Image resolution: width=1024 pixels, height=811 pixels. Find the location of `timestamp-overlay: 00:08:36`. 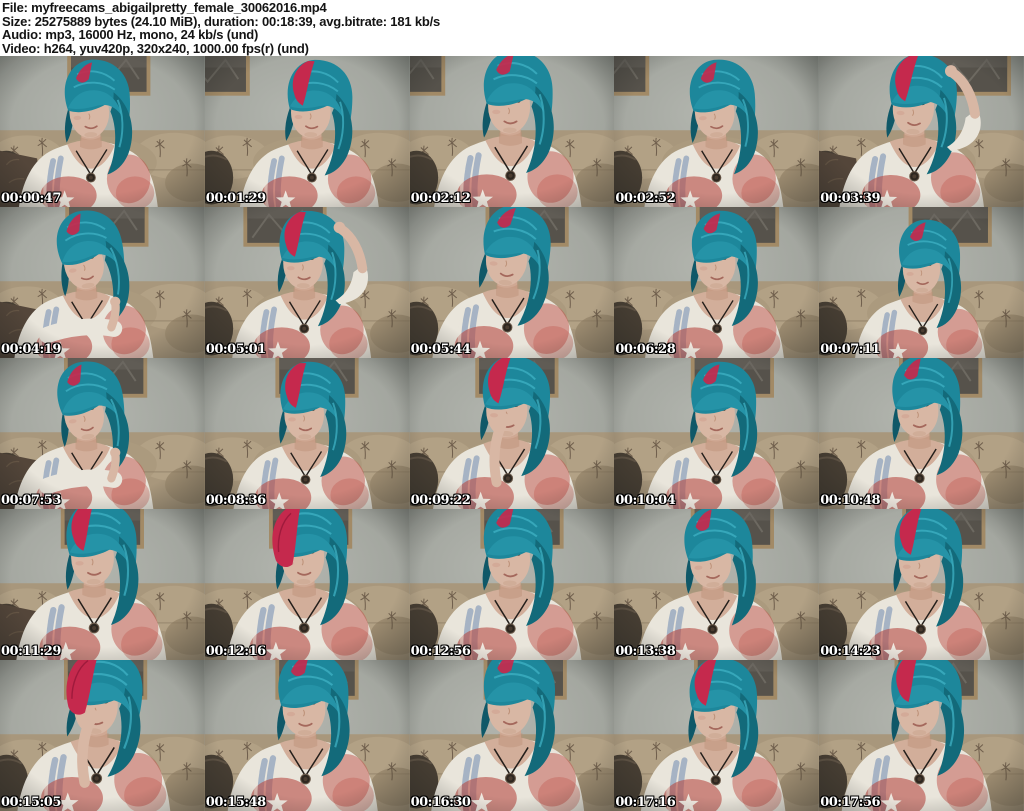

timestamp-overlay: 00:08:36 is located at coordinates (235, 500).